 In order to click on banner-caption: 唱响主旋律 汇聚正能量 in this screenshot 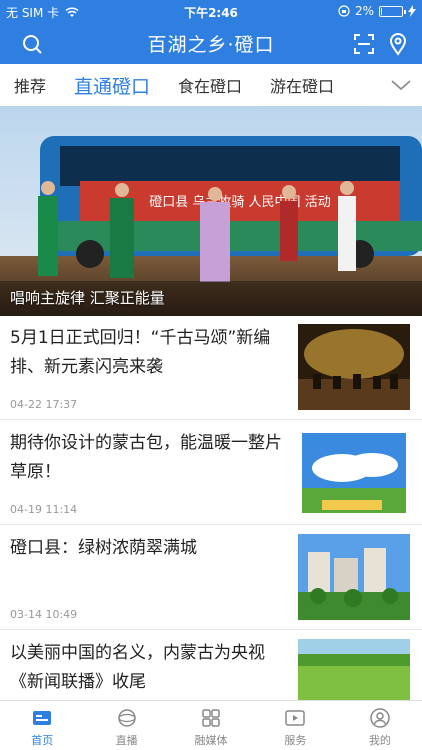, I will do `click(87, 298)`.